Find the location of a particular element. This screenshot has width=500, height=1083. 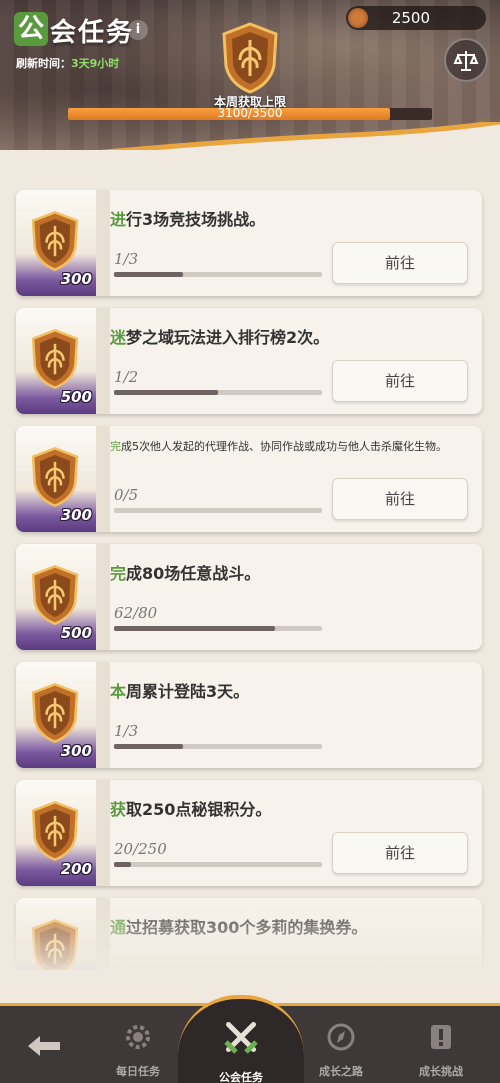

task-card: 300 本周累计登陆3天。 1/3 is located at coordinates (249, 715).